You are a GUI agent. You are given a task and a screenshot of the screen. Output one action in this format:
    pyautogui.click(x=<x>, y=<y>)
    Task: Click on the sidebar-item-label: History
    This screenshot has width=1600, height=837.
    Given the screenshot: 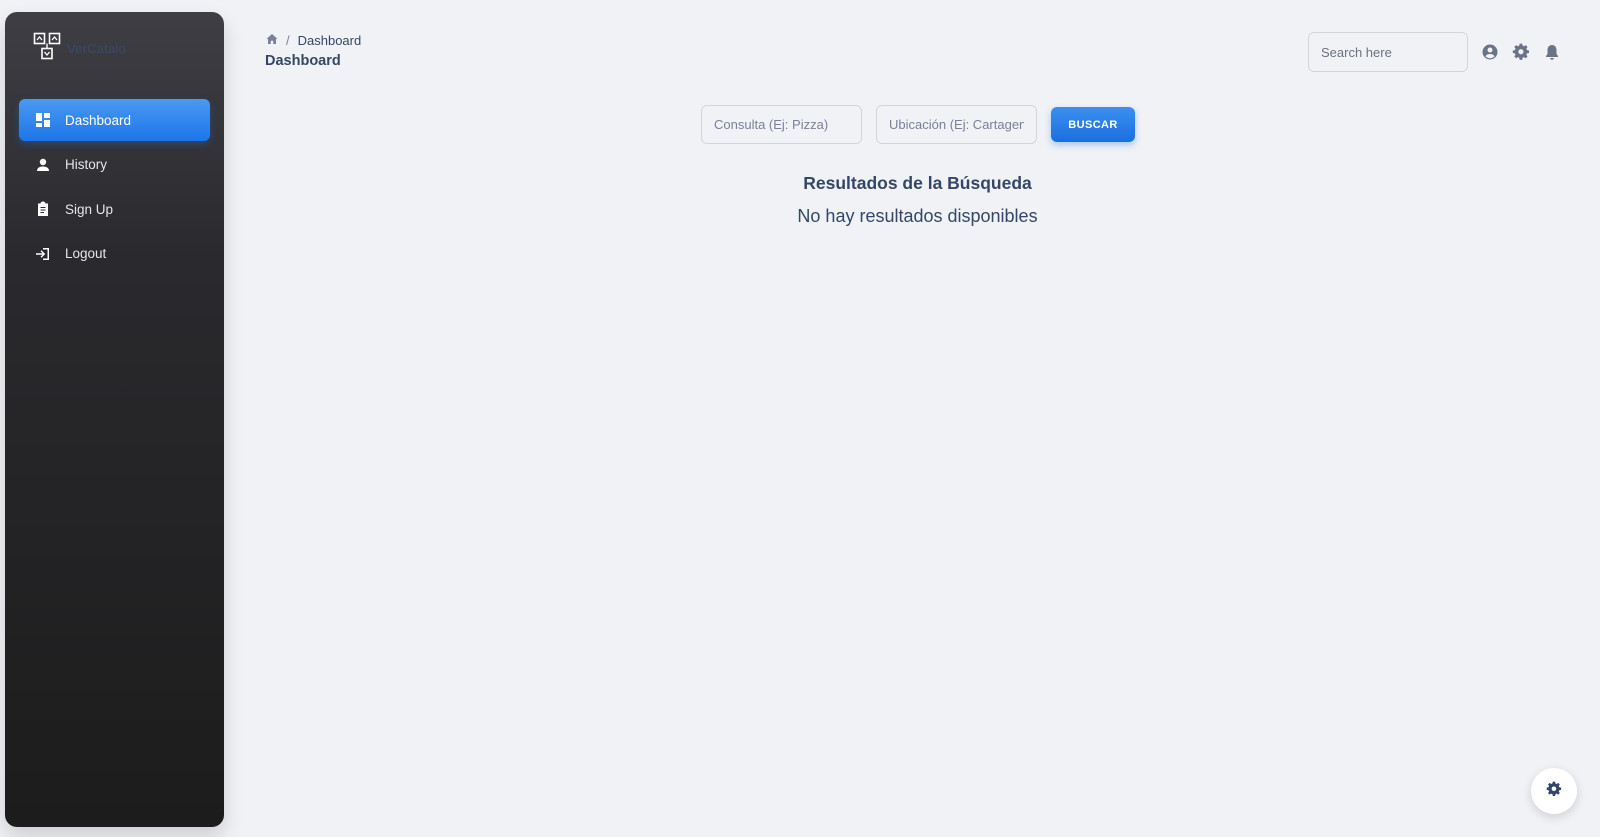 What is the action you would take?
    pyautogui.click(x=86, y=164)
    